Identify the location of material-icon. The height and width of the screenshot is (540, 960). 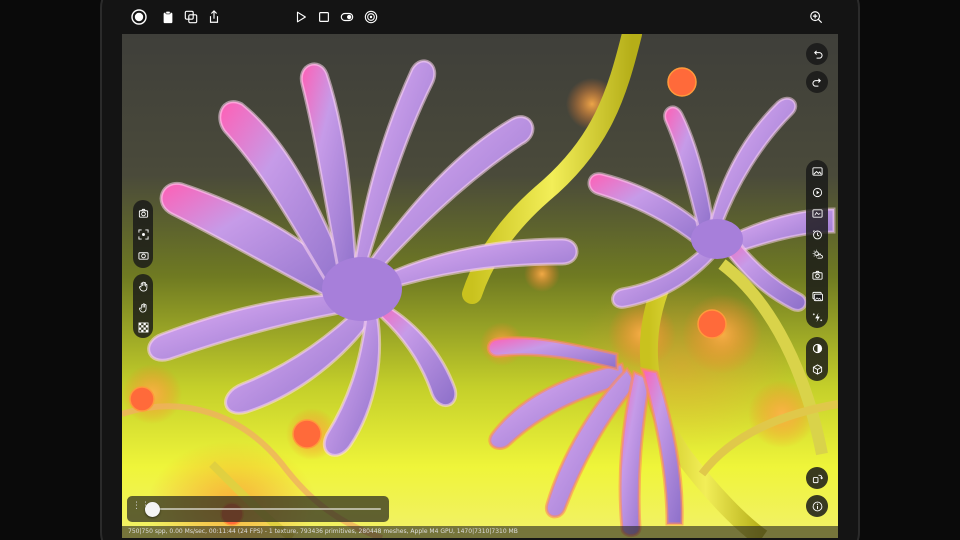
(817, 348).